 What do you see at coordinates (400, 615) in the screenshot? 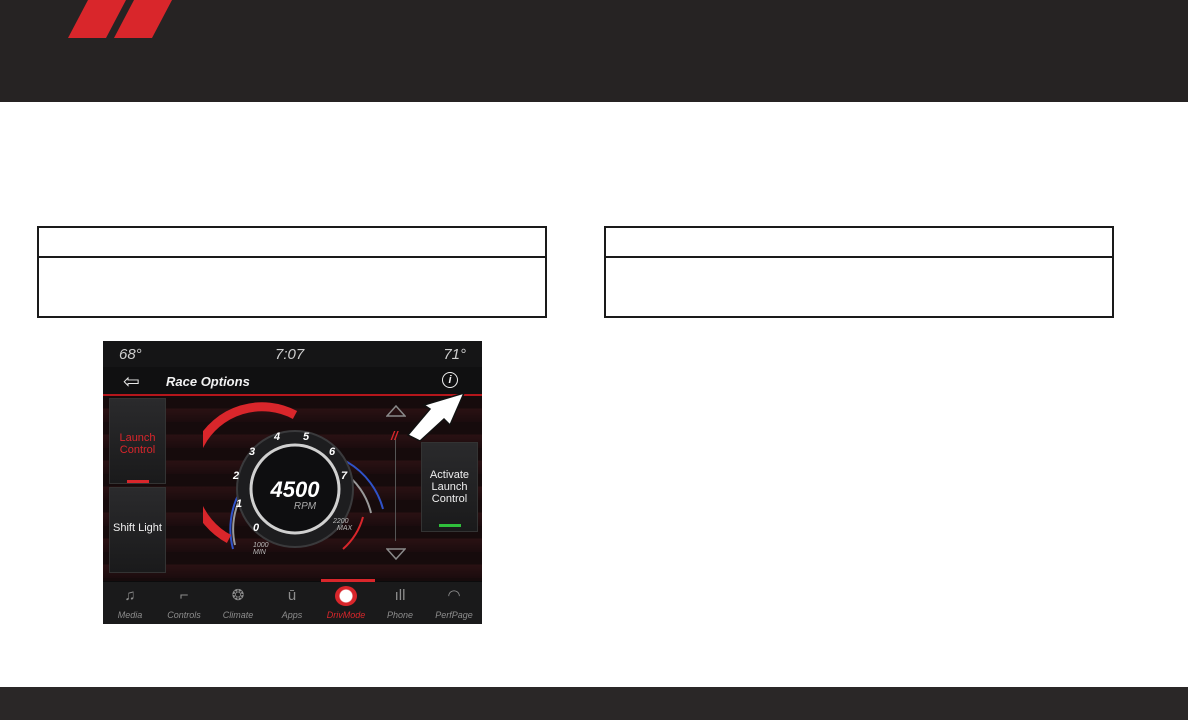
I see `nav-phone-label: Phone` at bounding box center [400, 615].